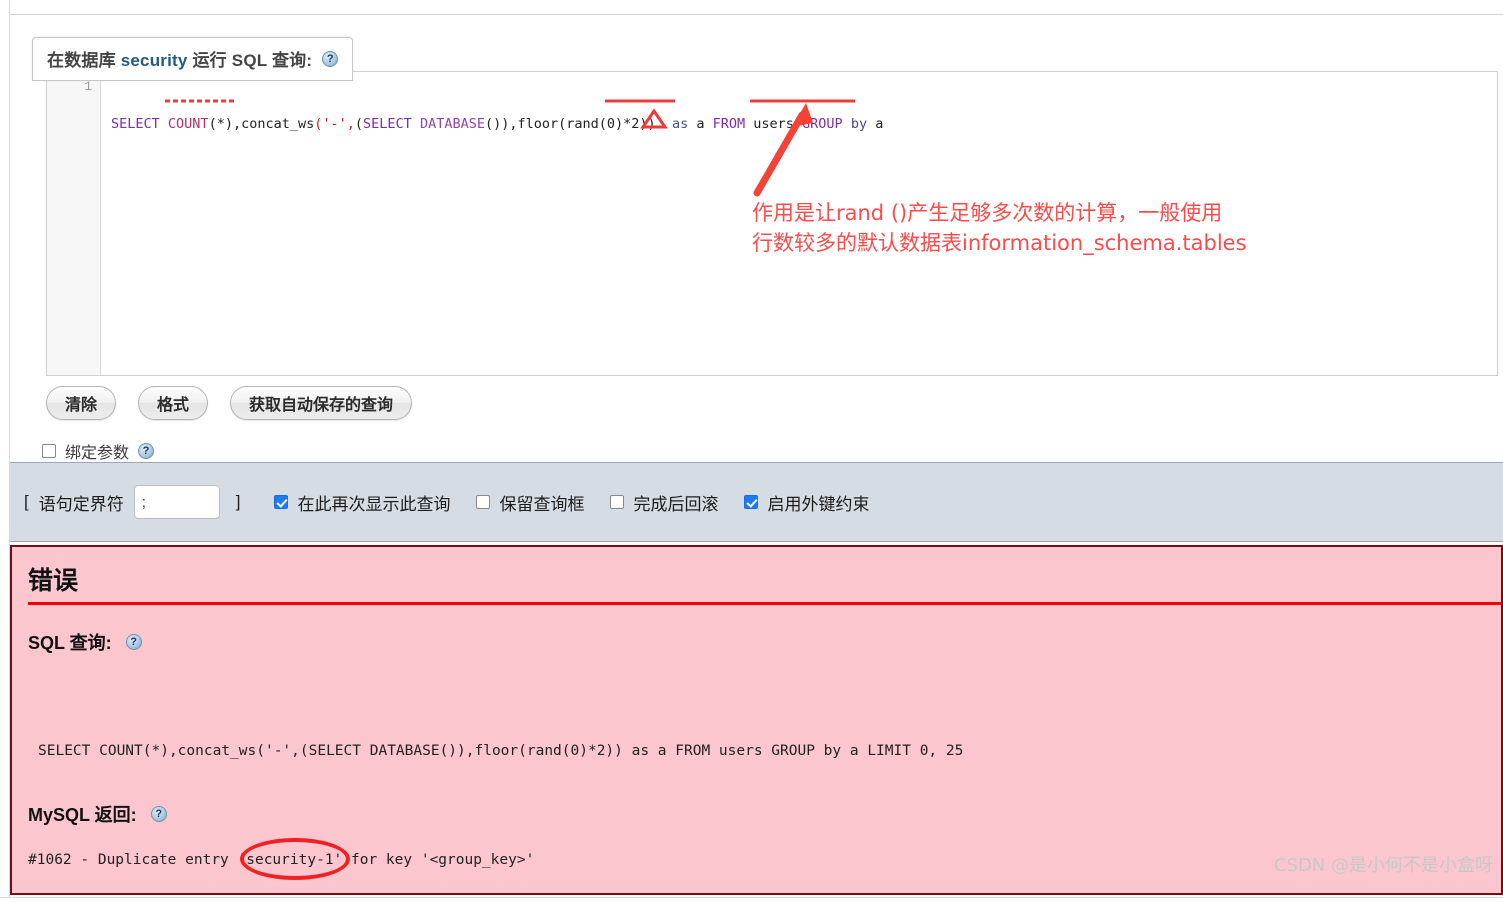 This screenshot has width=1503, height=909. I want to click on page-bottom-strip, so click(751, 903).